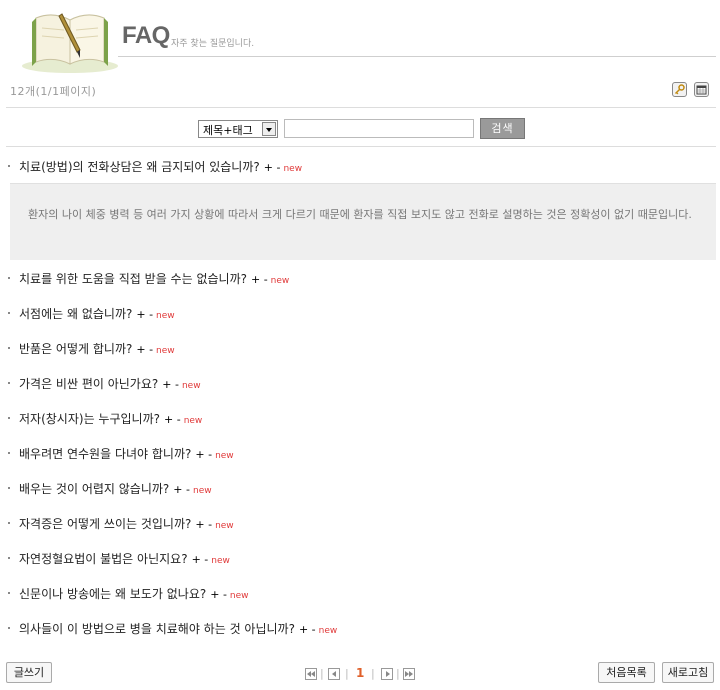 The width and height of the screenshot is (720, 690). I want to click on faq-question-text: 배우려면 연수원을 다녀야 합니까?, so click(105, 454).